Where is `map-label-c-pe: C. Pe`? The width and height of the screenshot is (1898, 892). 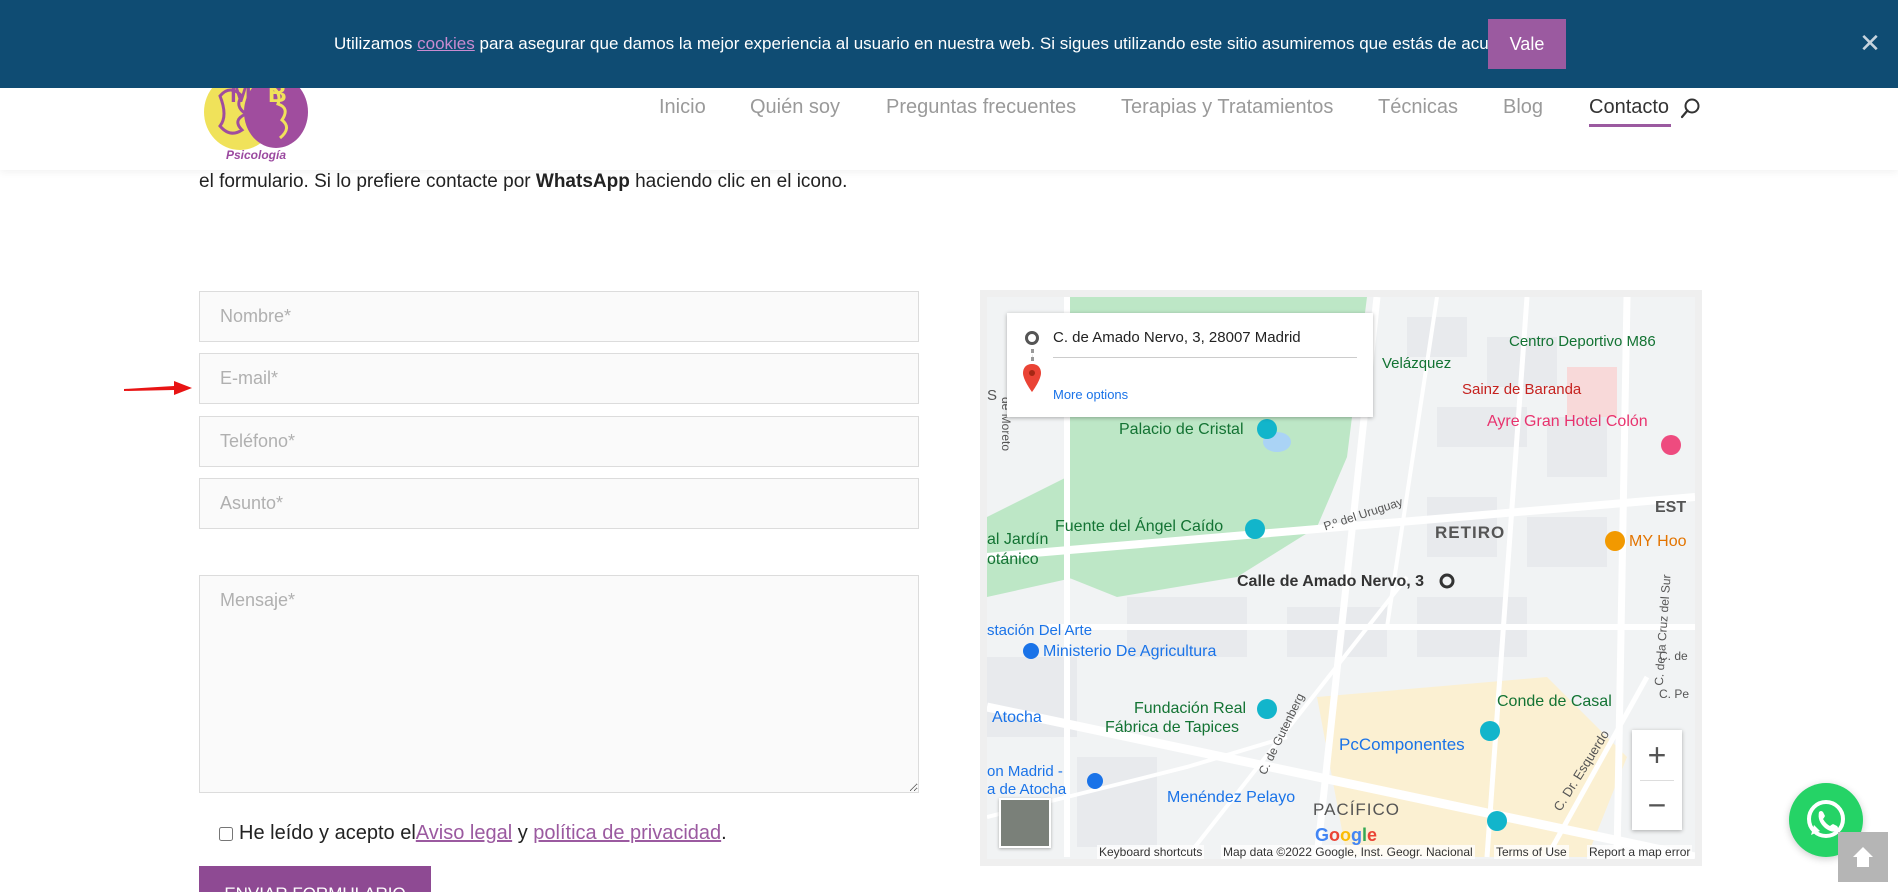
map-label-c-pe: C. Pe is located at coordinates (1674, 694).